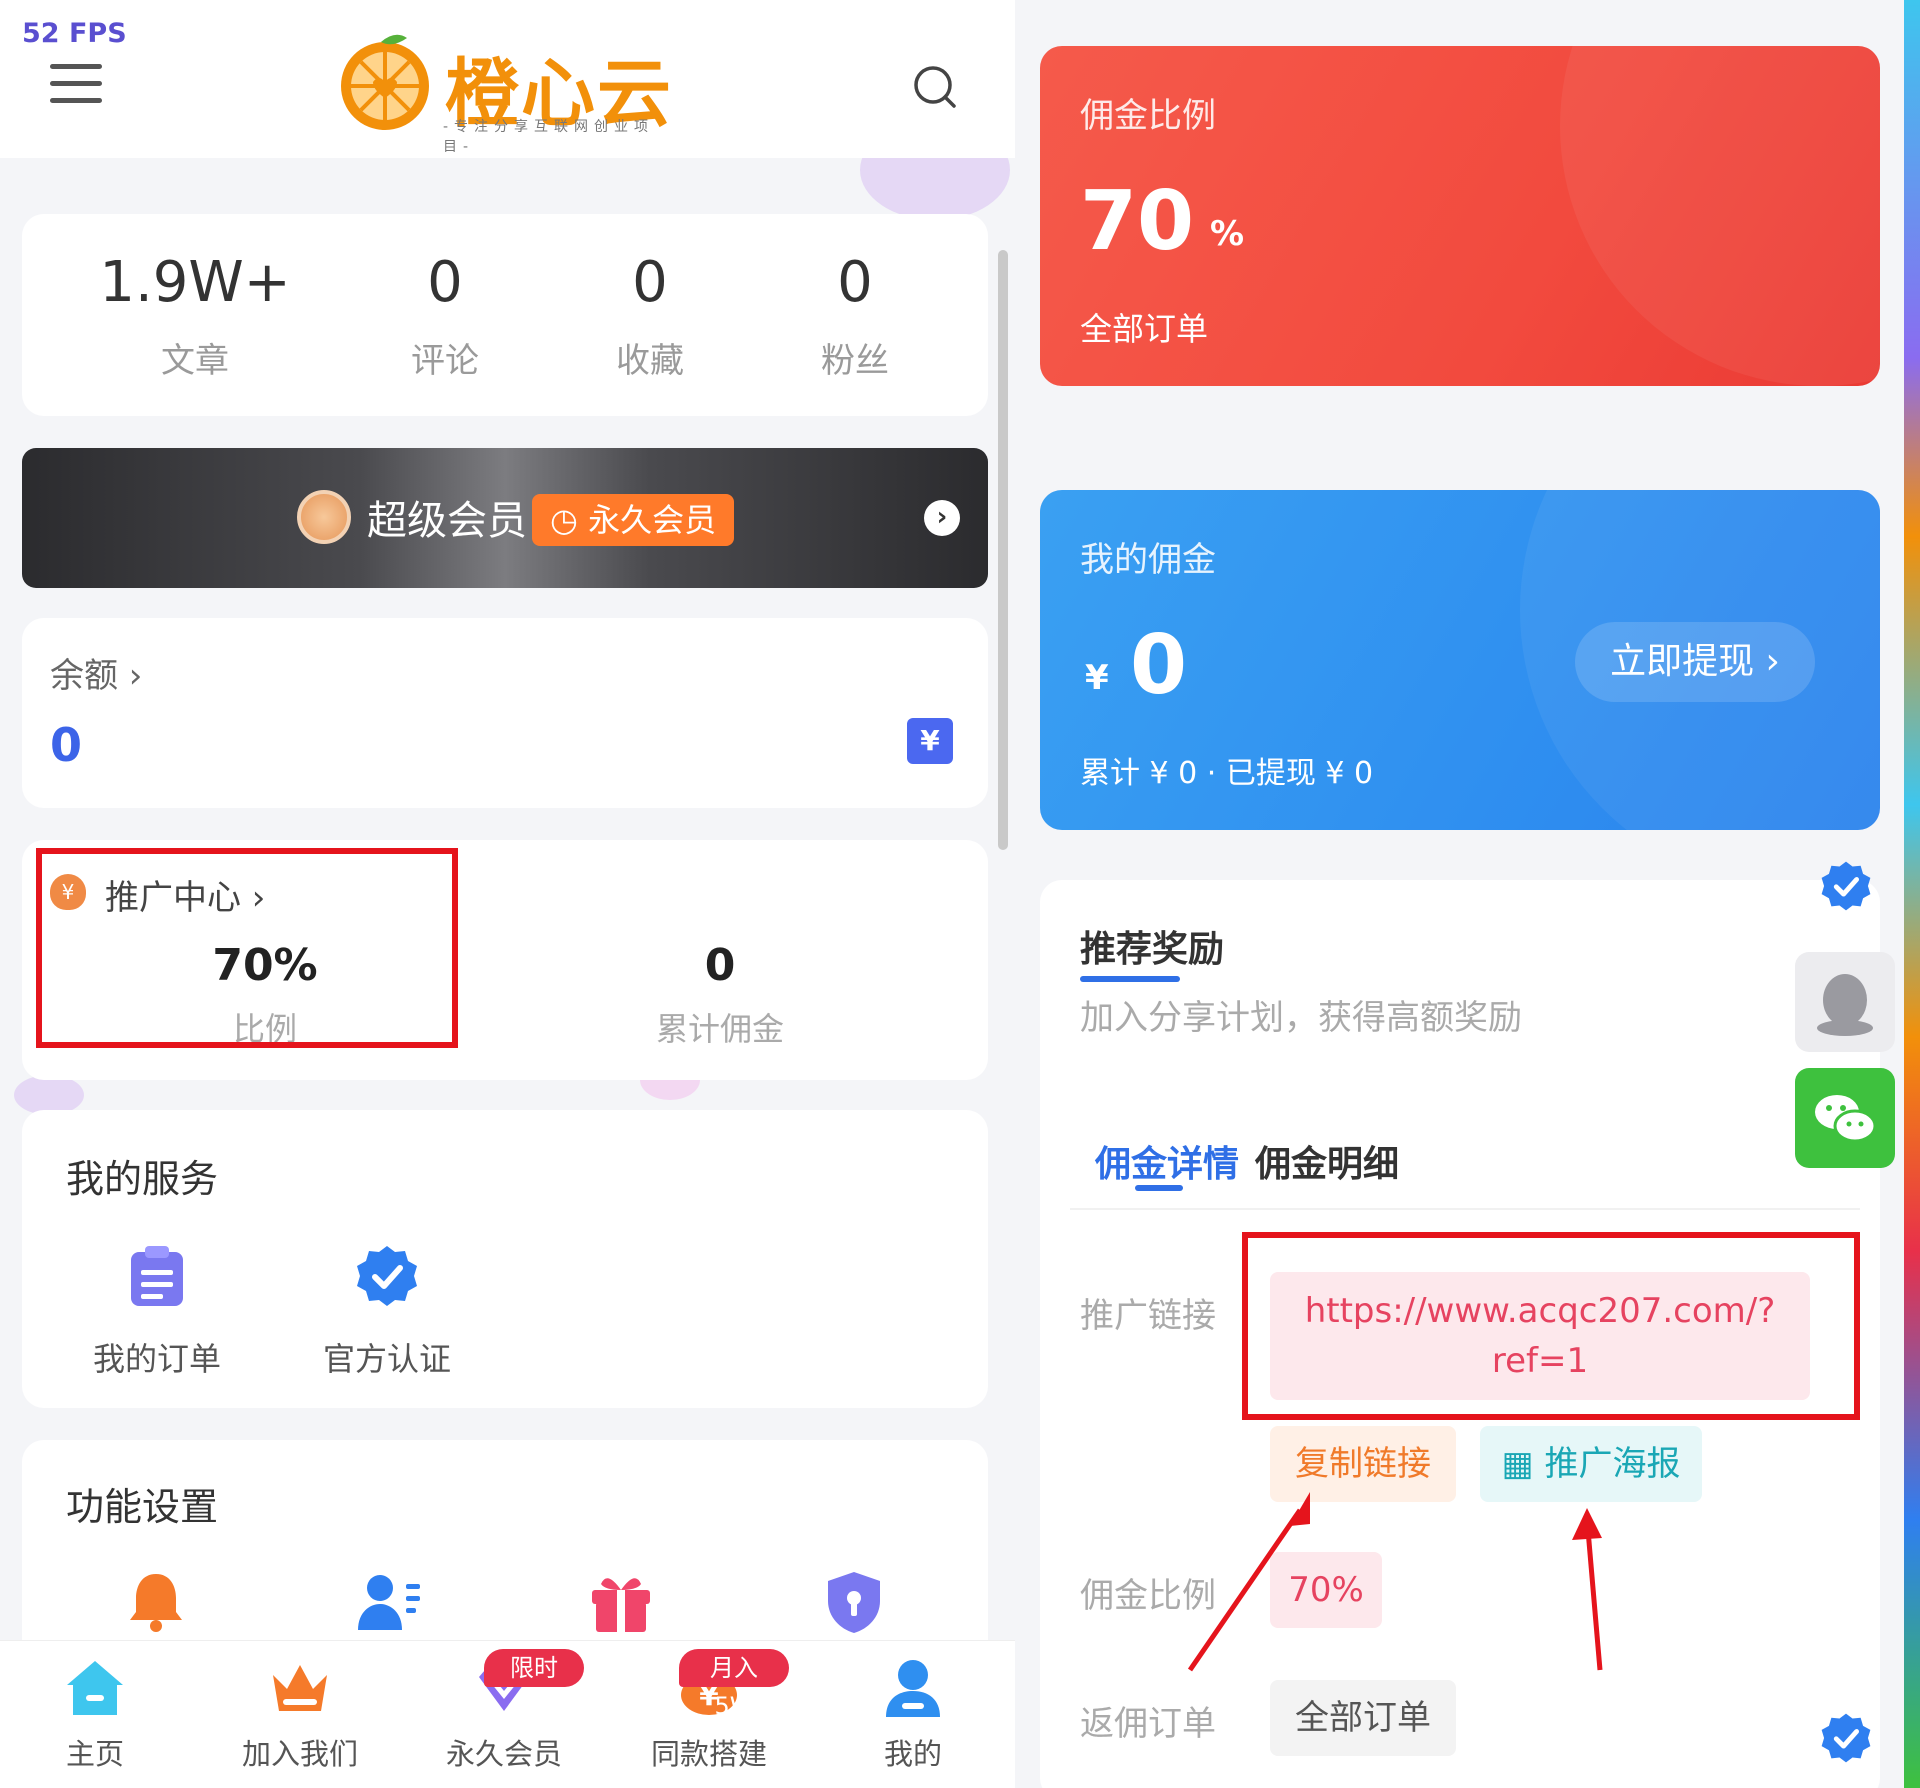 The image size is (1920, 1788). I want to click on official-verify-label: 官方认证, so click(387, 1357).